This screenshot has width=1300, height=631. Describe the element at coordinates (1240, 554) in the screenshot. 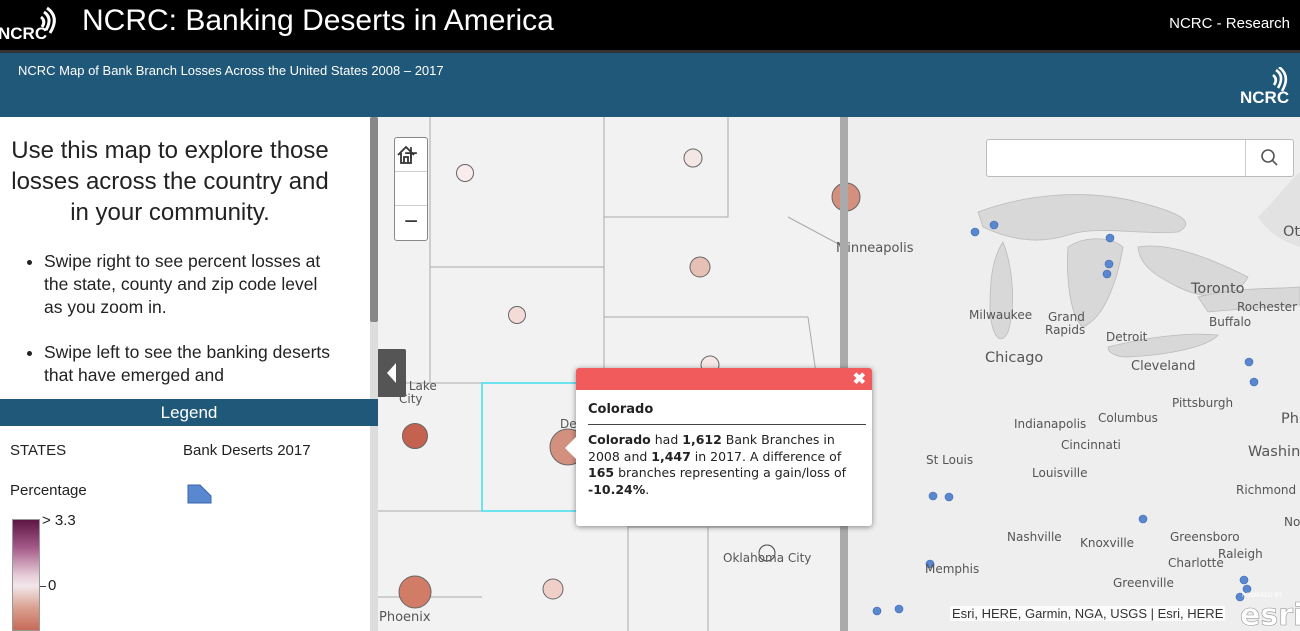

I see `city-label: Raleigh` at that location.